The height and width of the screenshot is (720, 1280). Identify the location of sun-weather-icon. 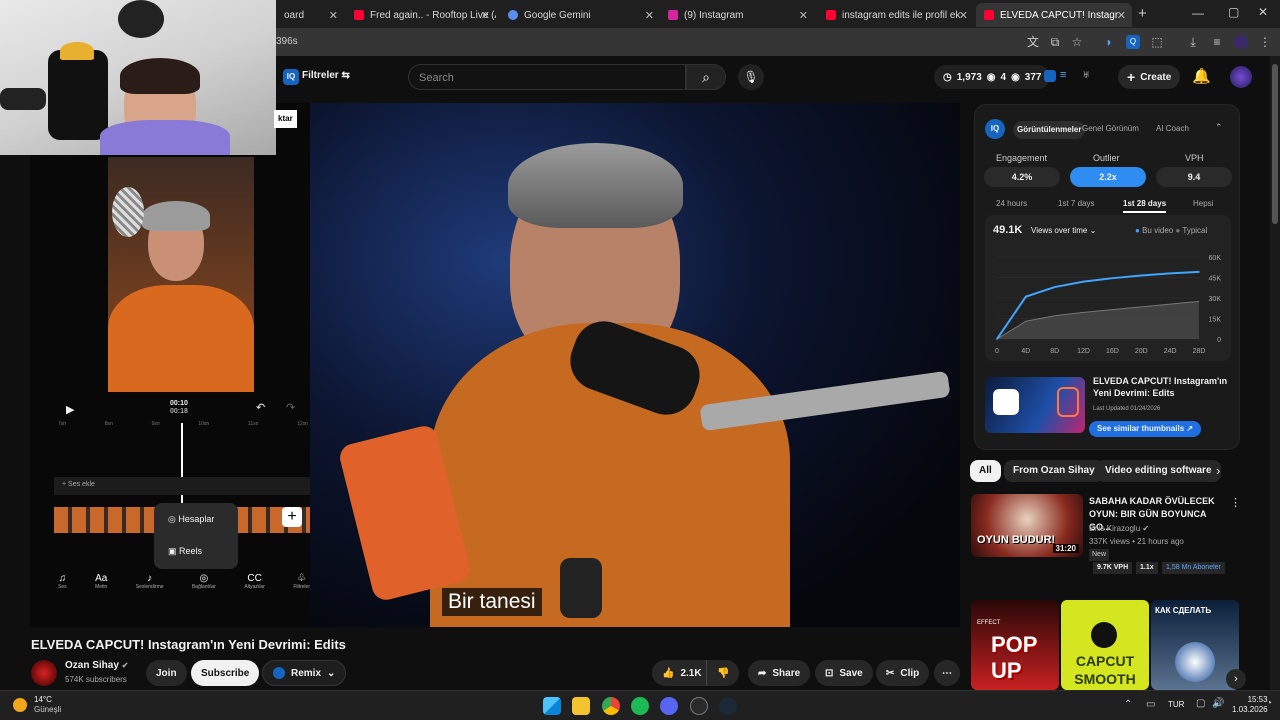
(20, 705).